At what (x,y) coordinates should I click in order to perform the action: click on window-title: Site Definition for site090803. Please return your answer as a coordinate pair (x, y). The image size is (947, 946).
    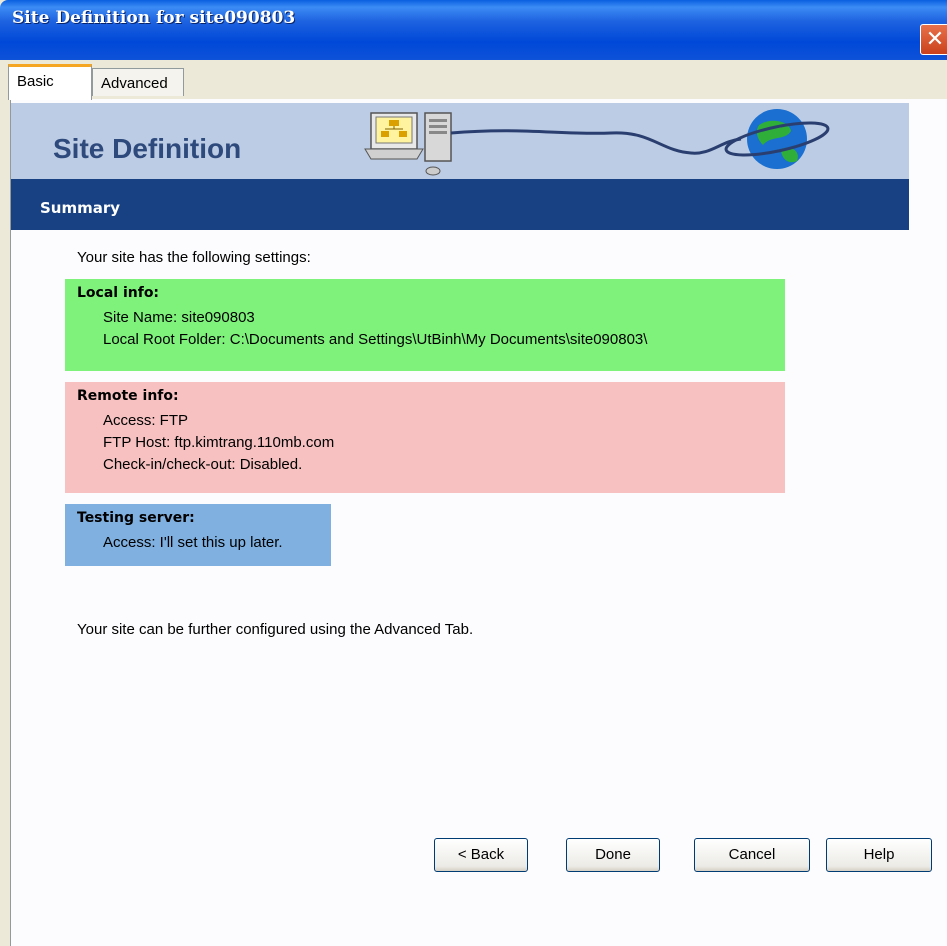
    Looking at the image, I should click on (154, 18).